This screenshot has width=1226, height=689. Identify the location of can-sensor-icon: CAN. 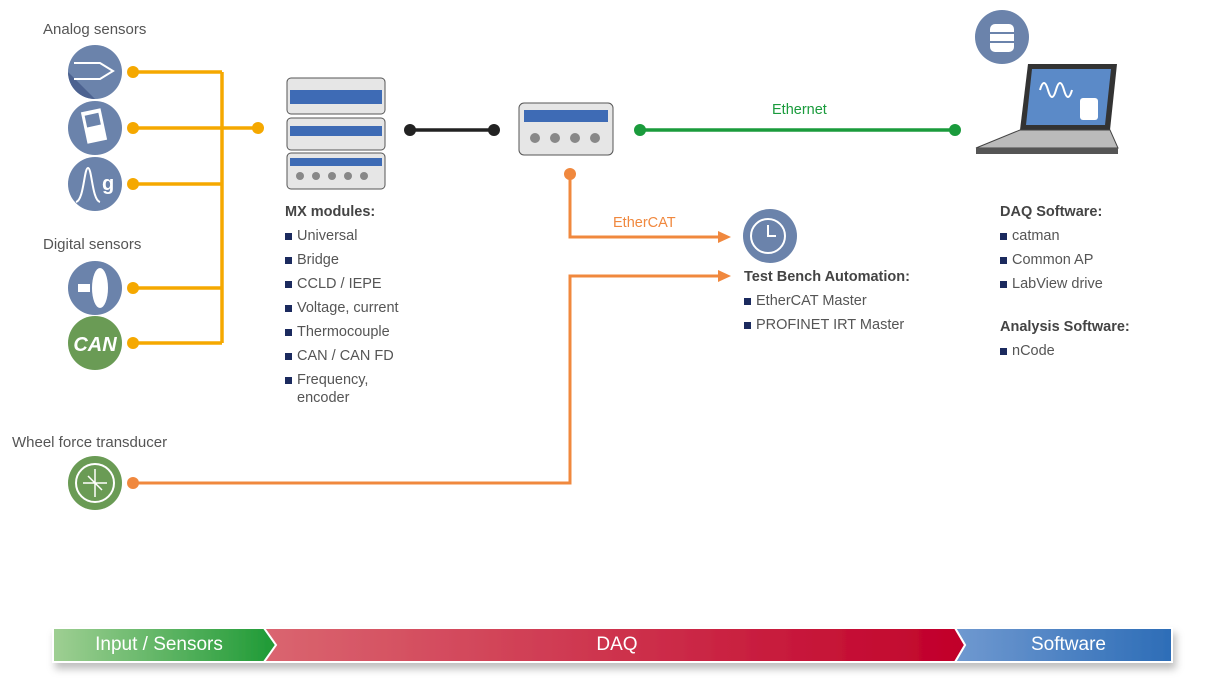
(95, 343).